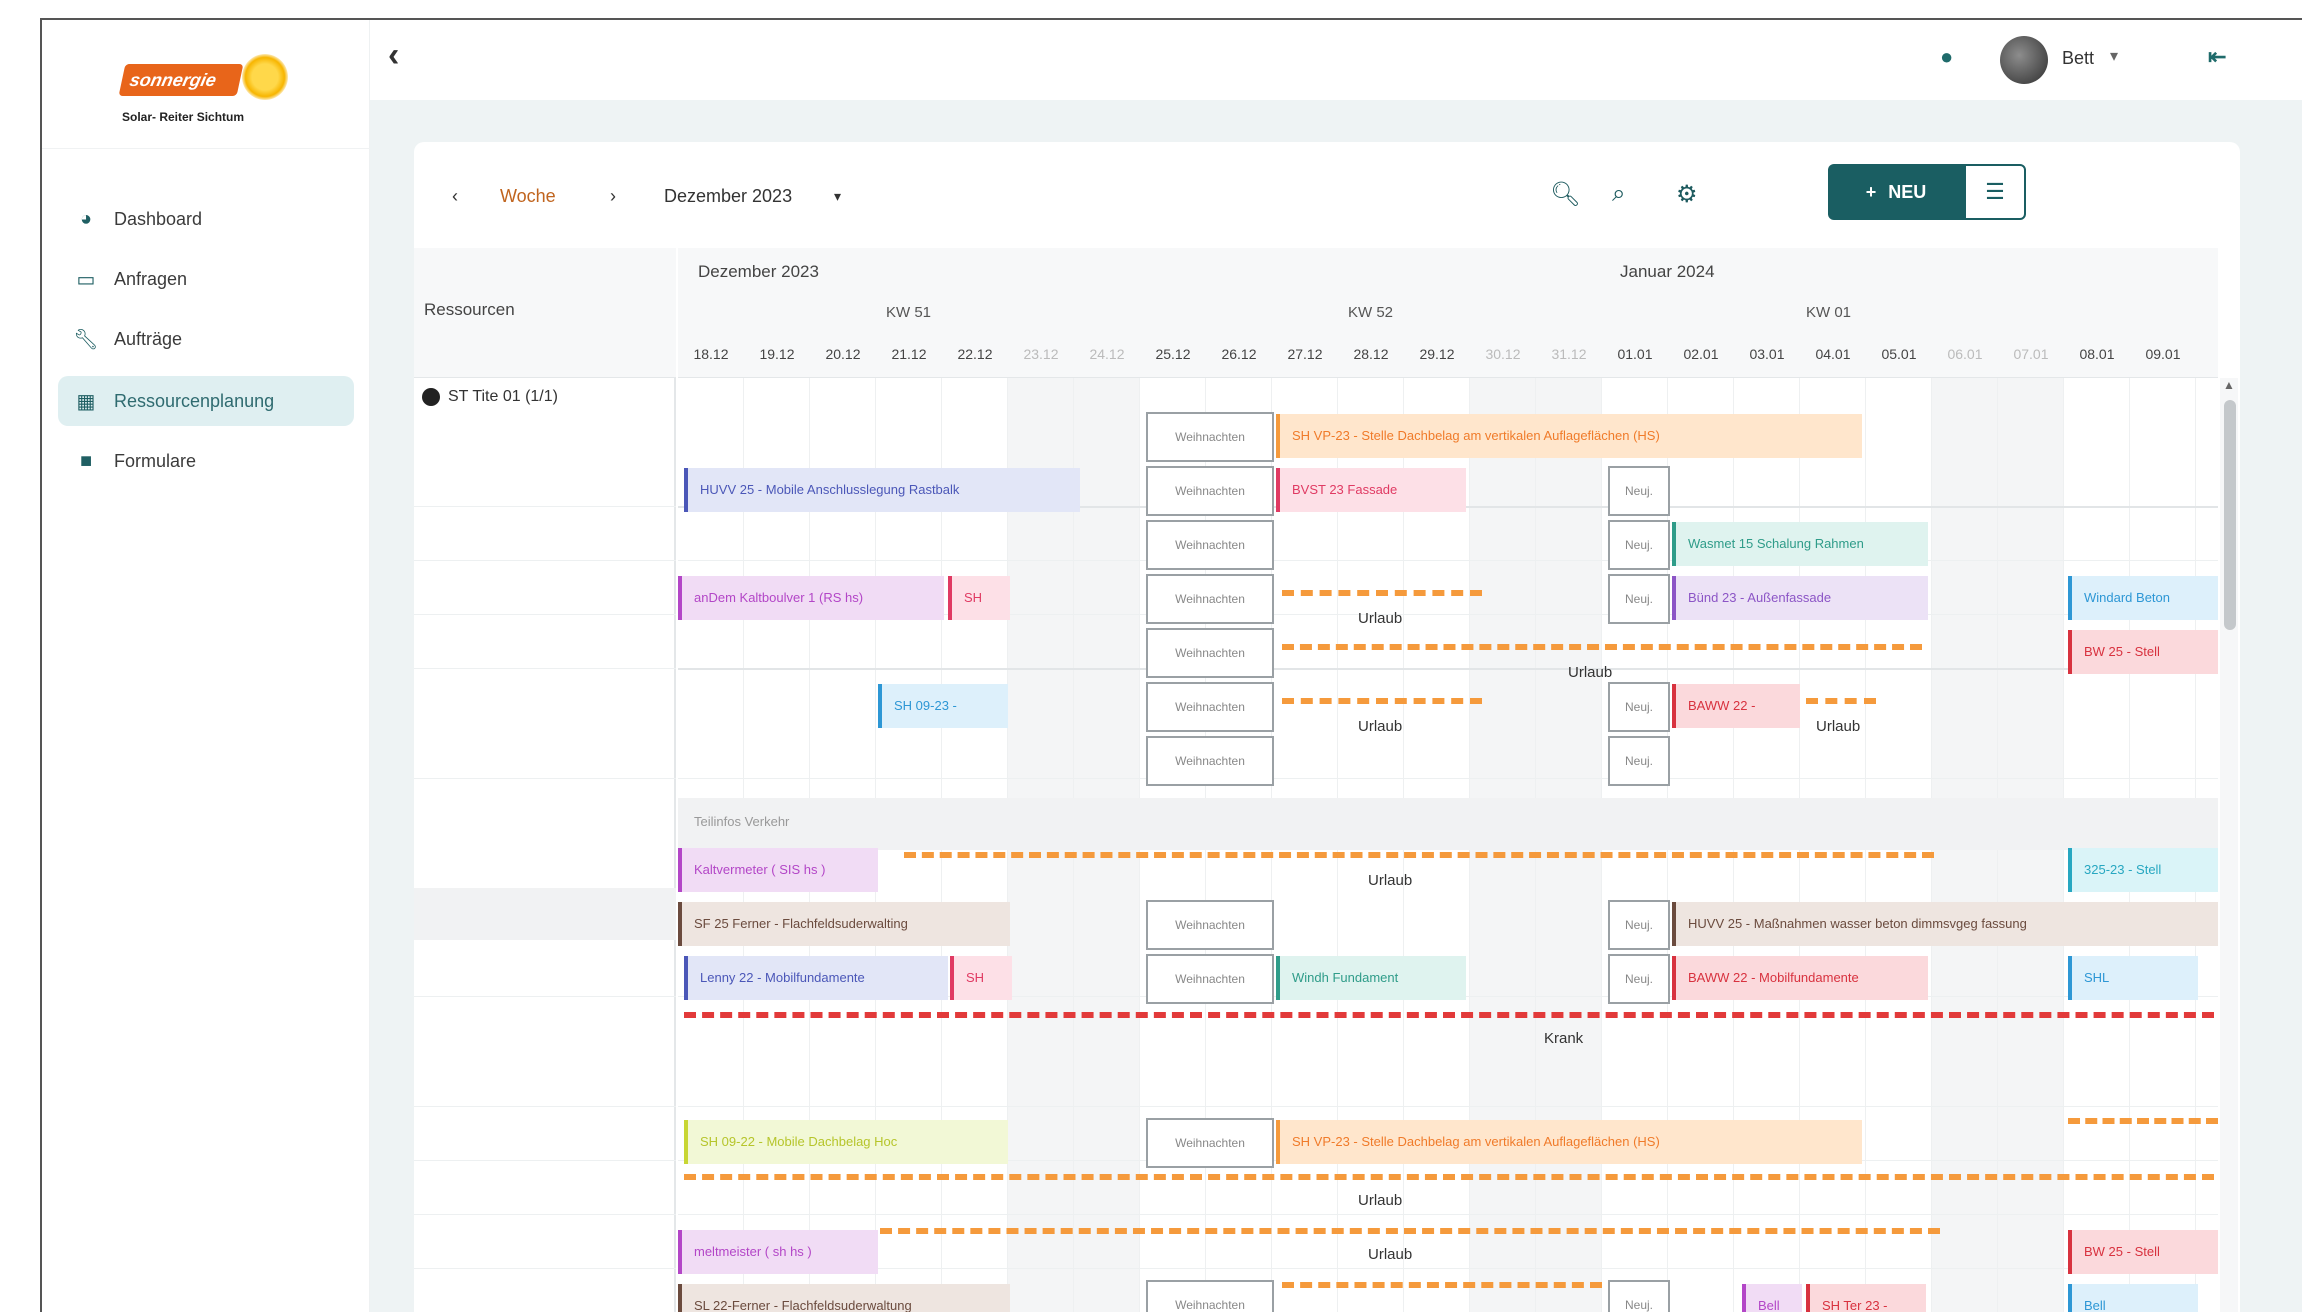 This screenshot has width=2302, height=1312. I want to click on inbox-icon: ▭, so click(86, 279).